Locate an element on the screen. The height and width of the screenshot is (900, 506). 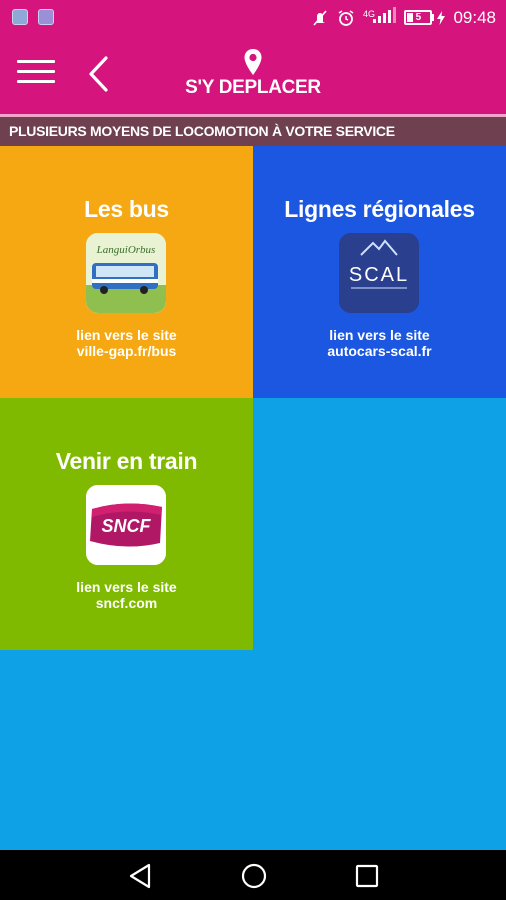
link-url: sncf.com is located at coordinates (126, 603).